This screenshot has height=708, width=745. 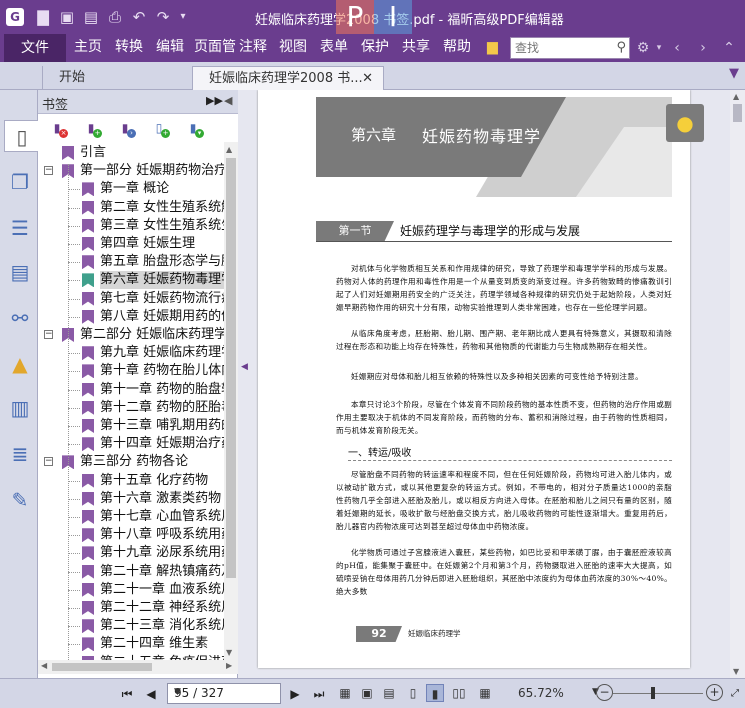 I want to click on tab-start: 开始, so click(x=117, y=78).